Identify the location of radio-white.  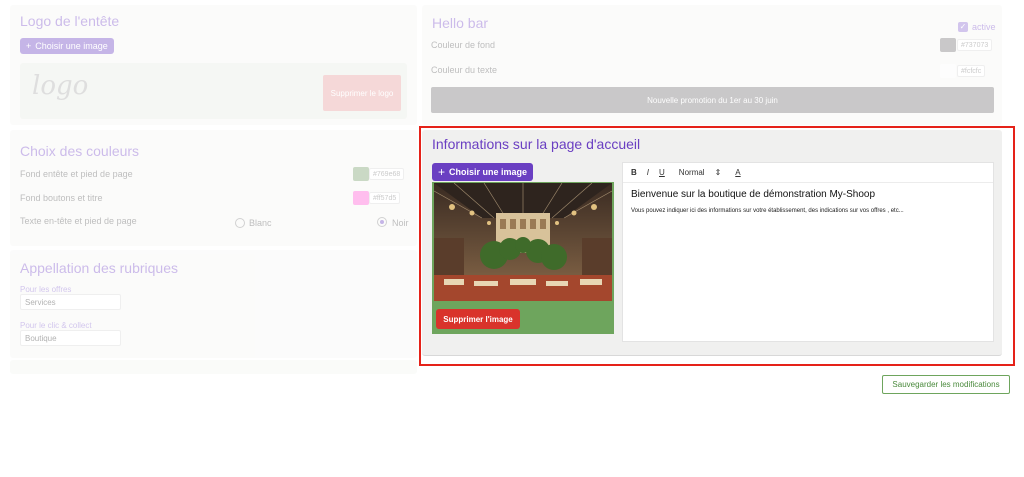
(240, 223).